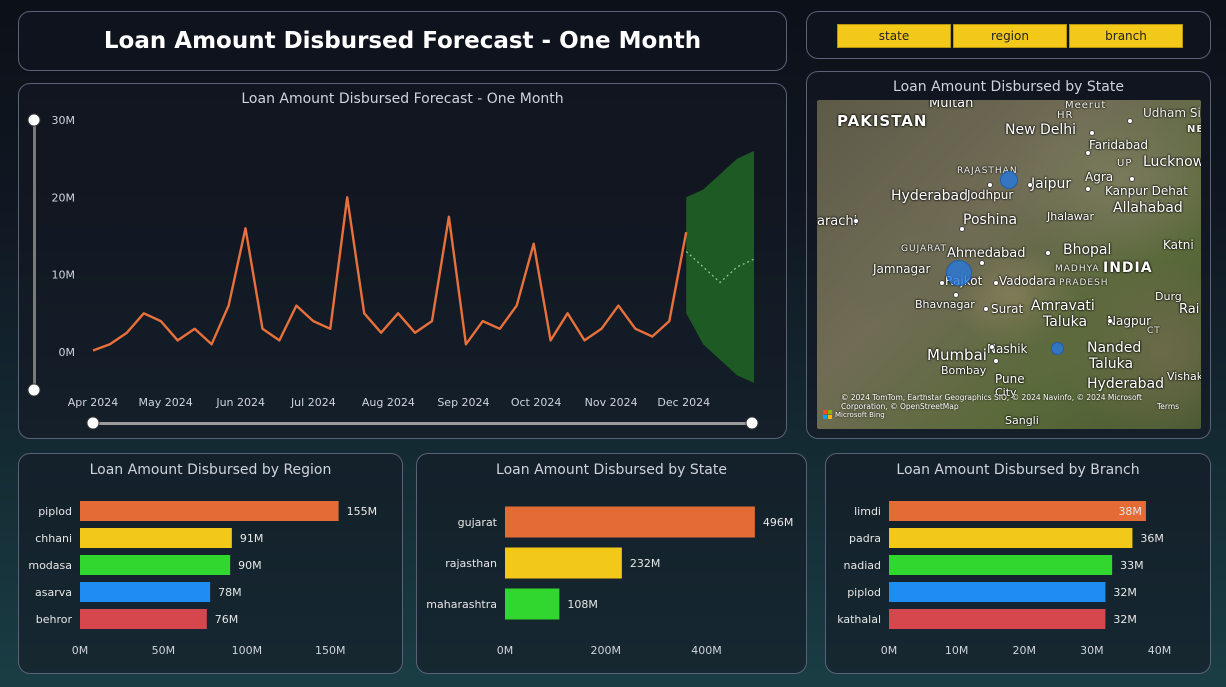 The height and width of the screenshot is (687, 1226). What do you see at coordinates (964, 370) in the screenshot?
I see `map-label-bombay: Bombay` at bounding box center [964, 370].